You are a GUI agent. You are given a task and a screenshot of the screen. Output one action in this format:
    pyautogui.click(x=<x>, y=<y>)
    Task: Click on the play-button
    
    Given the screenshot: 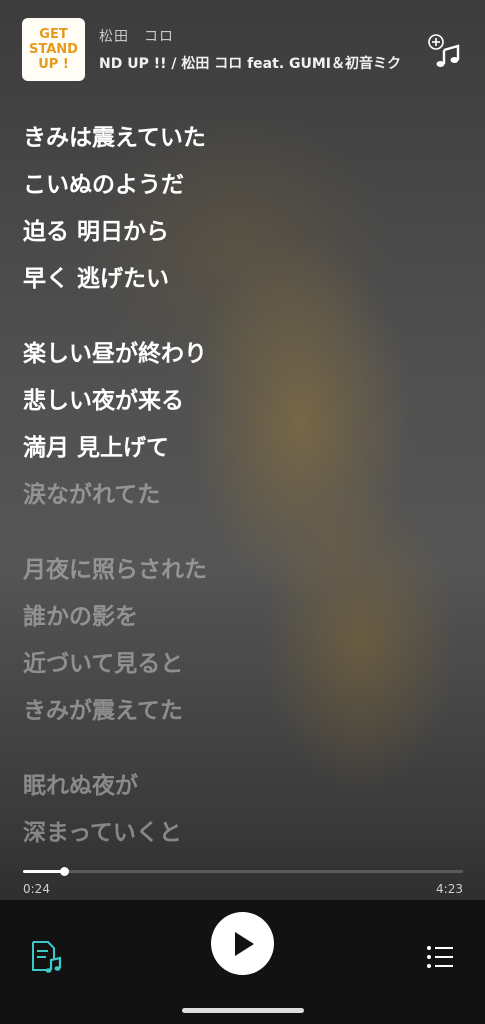 What is the action you would take?
    pyautogui.click(x=242, y=943)
    